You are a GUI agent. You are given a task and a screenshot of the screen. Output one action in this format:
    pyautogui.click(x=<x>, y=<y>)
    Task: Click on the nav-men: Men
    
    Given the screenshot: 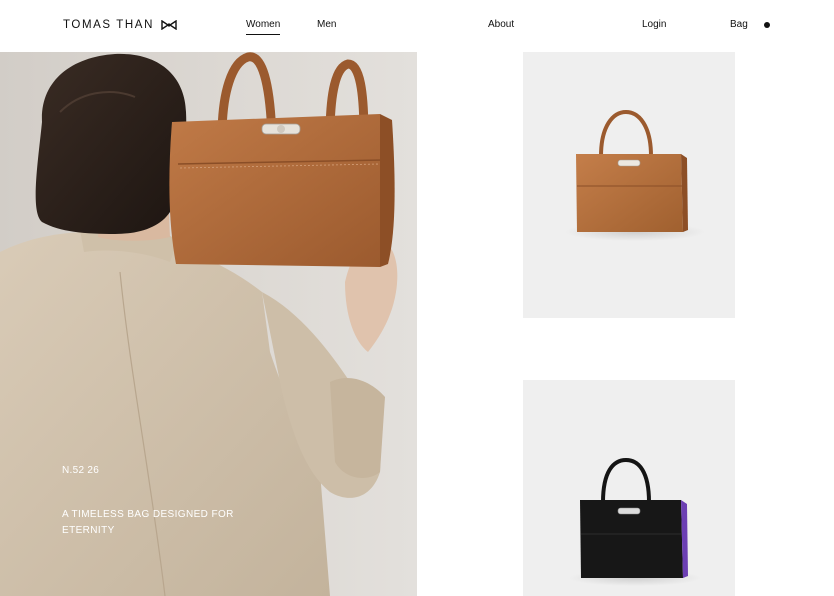 What is the action you would take?
    pyautogui.click(x=326, y=24)
    